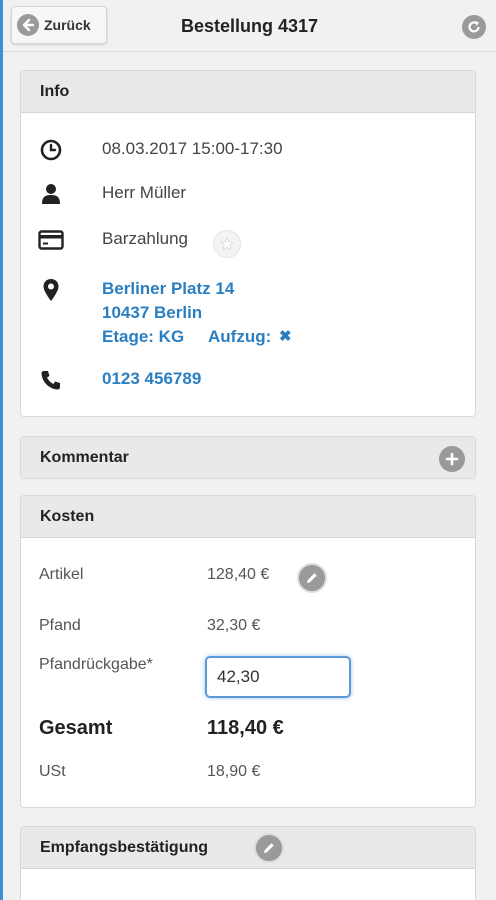 This screenshot has height=900, width=496. I want to click on payment-method: Barzahlung, so click(145, 238).